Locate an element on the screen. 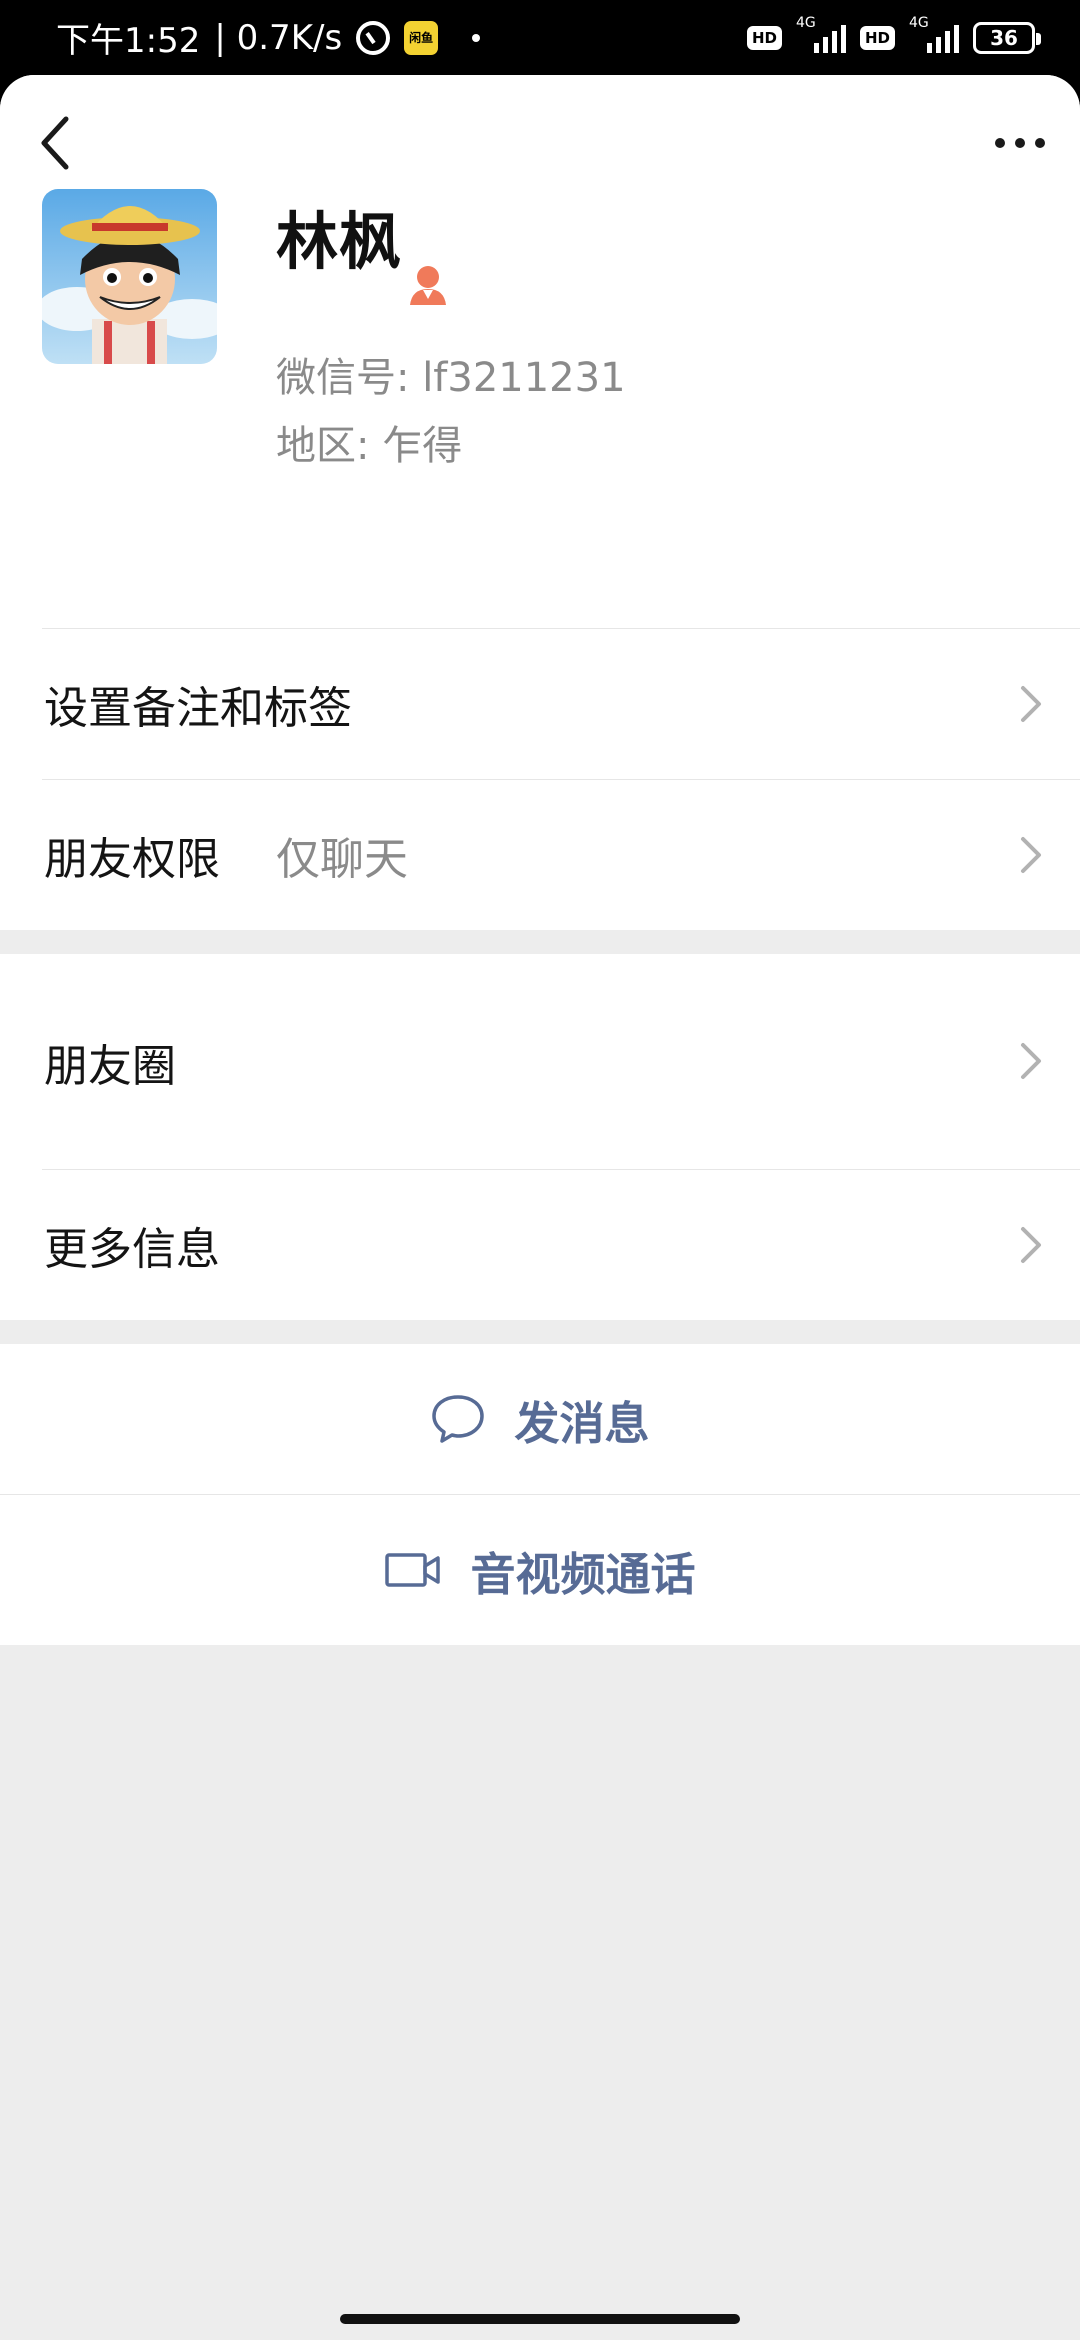 Image resolution: width=1080 pixels, height=2340 pixels. alarm-icon is located at coordinates (373, 37).